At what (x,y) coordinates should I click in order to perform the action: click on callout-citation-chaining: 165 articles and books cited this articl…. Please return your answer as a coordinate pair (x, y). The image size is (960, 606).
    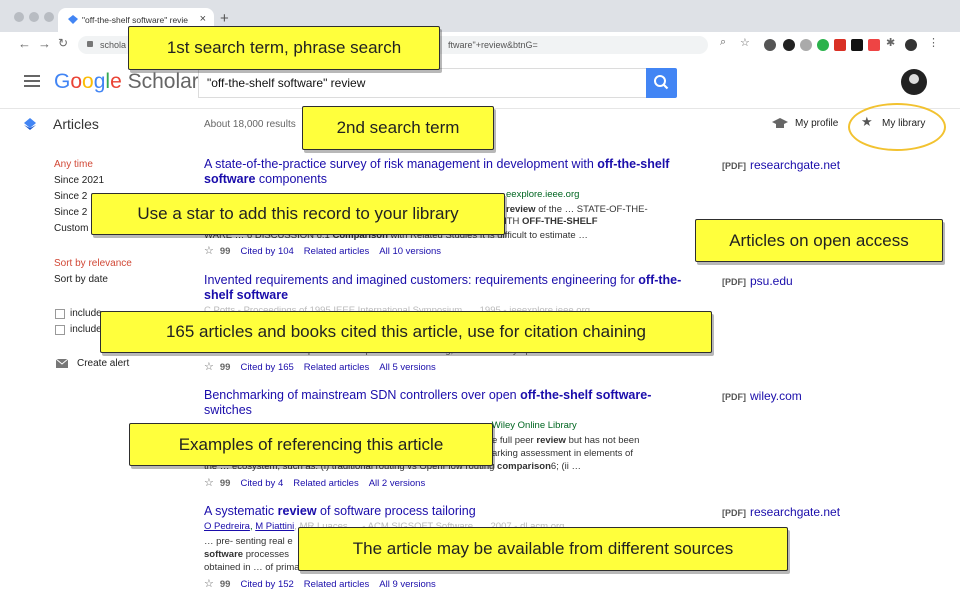
    Looking at the image, I should click on (406, 332).